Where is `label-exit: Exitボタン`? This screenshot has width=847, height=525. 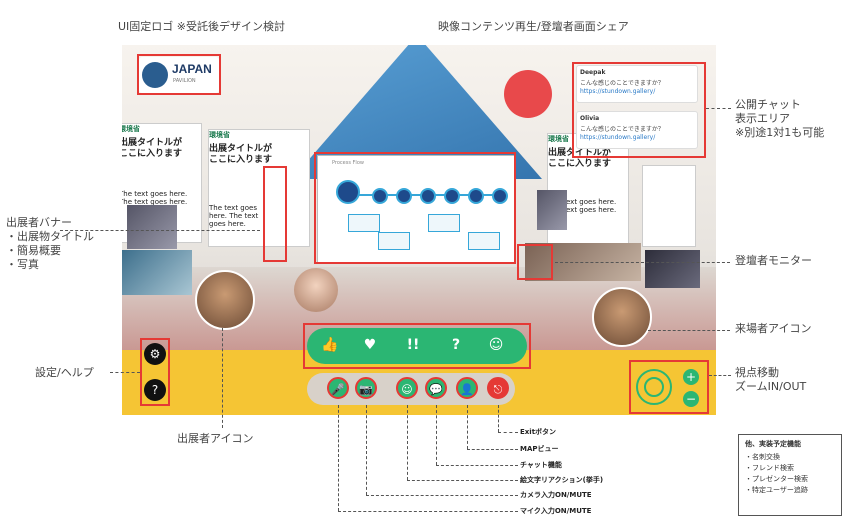
label-exit: Exitボタン is located at coordinates (538, 432).